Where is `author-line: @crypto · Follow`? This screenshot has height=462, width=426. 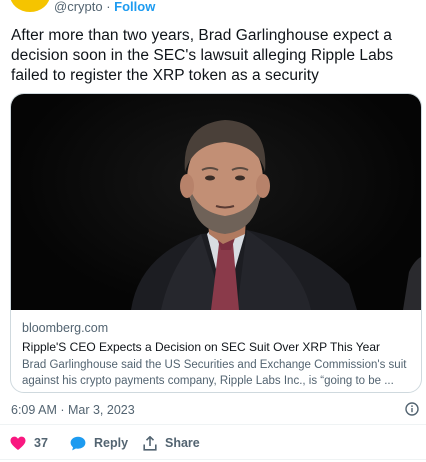
author-line: @crypto · Follow is located at coordinates (104, 7).